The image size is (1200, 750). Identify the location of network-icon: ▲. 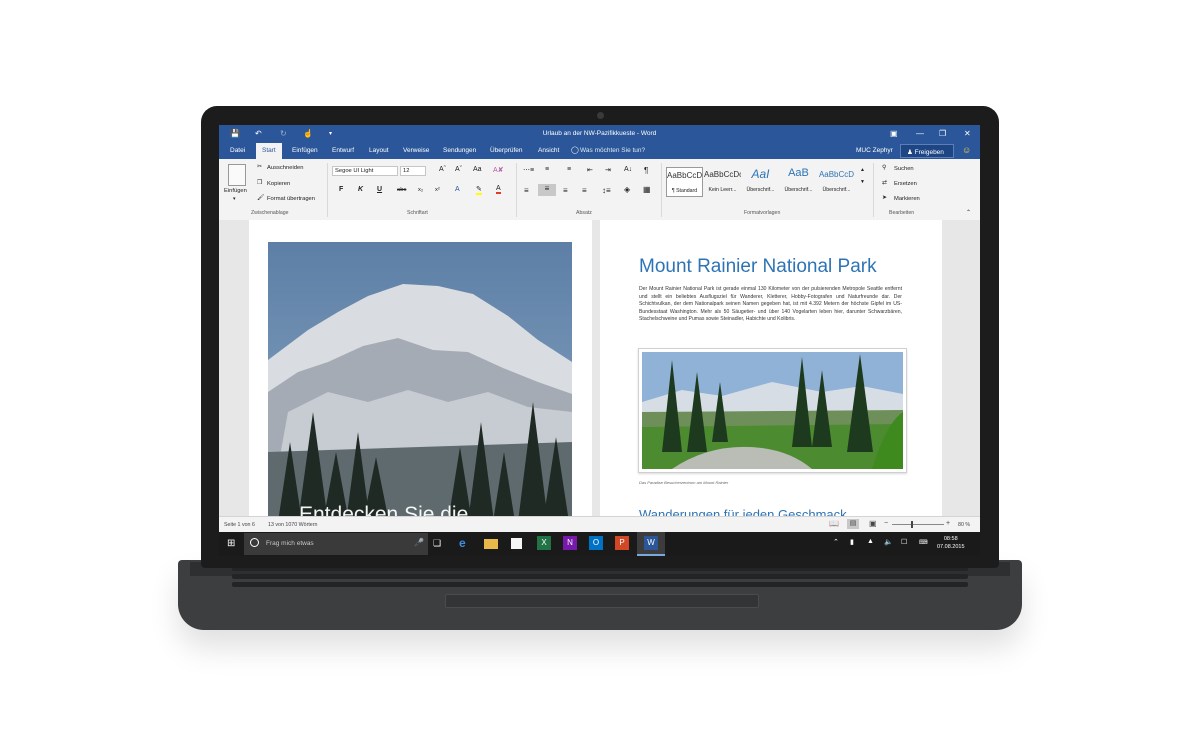
(870, 541).